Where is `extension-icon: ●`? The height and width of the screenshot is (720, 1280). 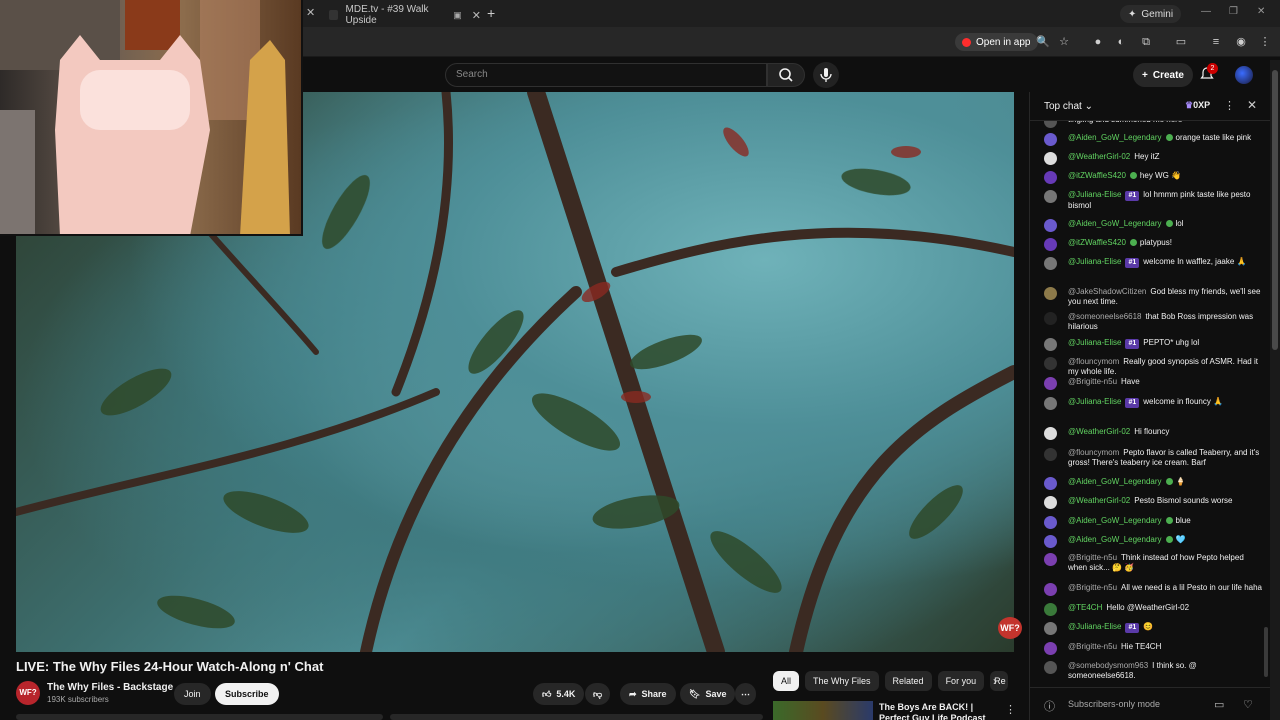 extension-icon: ● is located at coordinates (1098, 42).